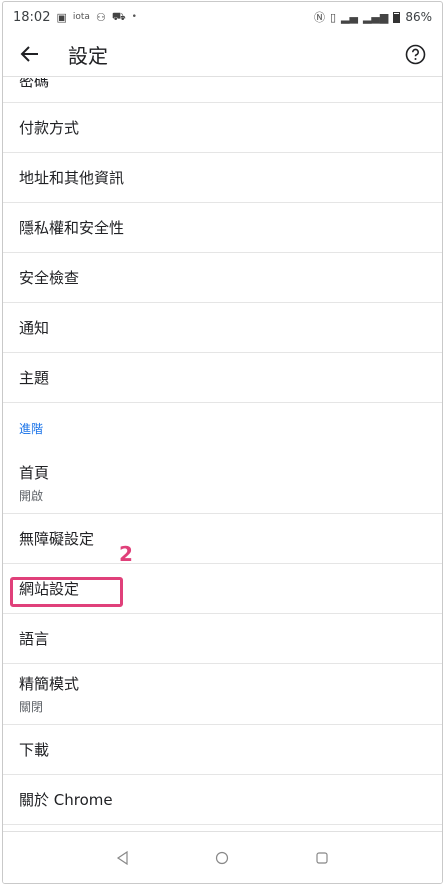  Describe the element at coordinates (34, 328) in the screenshot. I see `settings-item-label: 通知` at that location.